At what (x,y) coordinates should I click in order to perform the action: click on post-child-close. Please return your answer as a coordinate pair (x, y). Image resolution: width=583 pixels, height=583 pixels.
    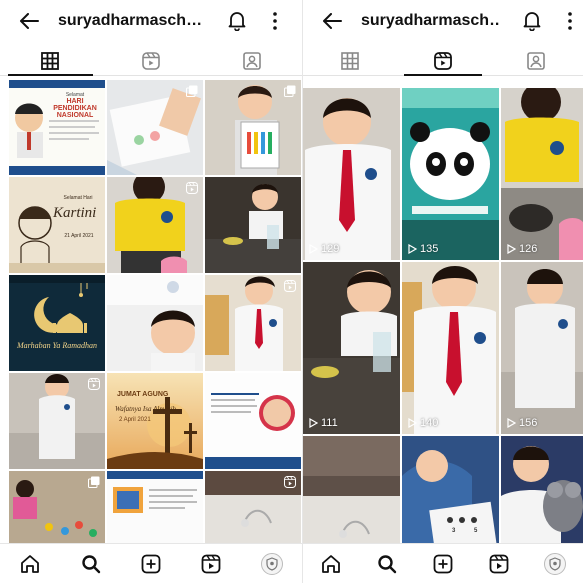
    Looking at the image, I should click on (155, 323).